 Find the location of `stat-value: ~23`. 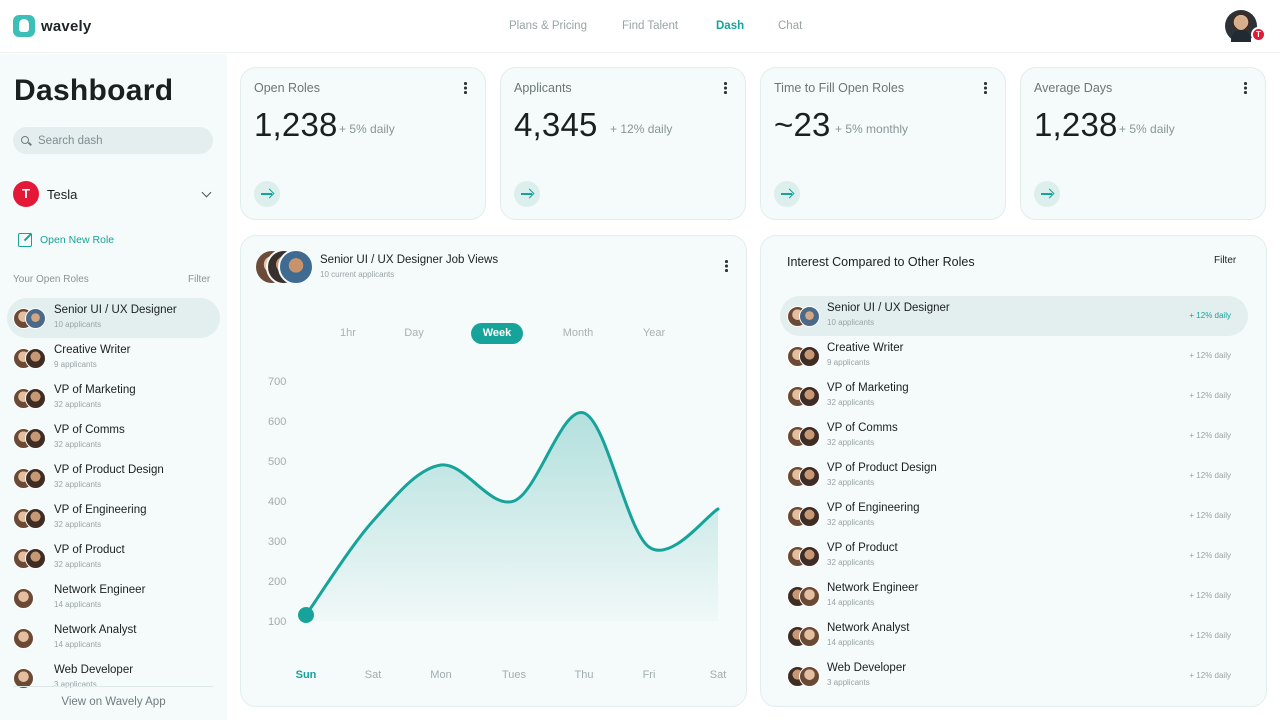

stat-value: ~23 is located at coordinates (802, 124).